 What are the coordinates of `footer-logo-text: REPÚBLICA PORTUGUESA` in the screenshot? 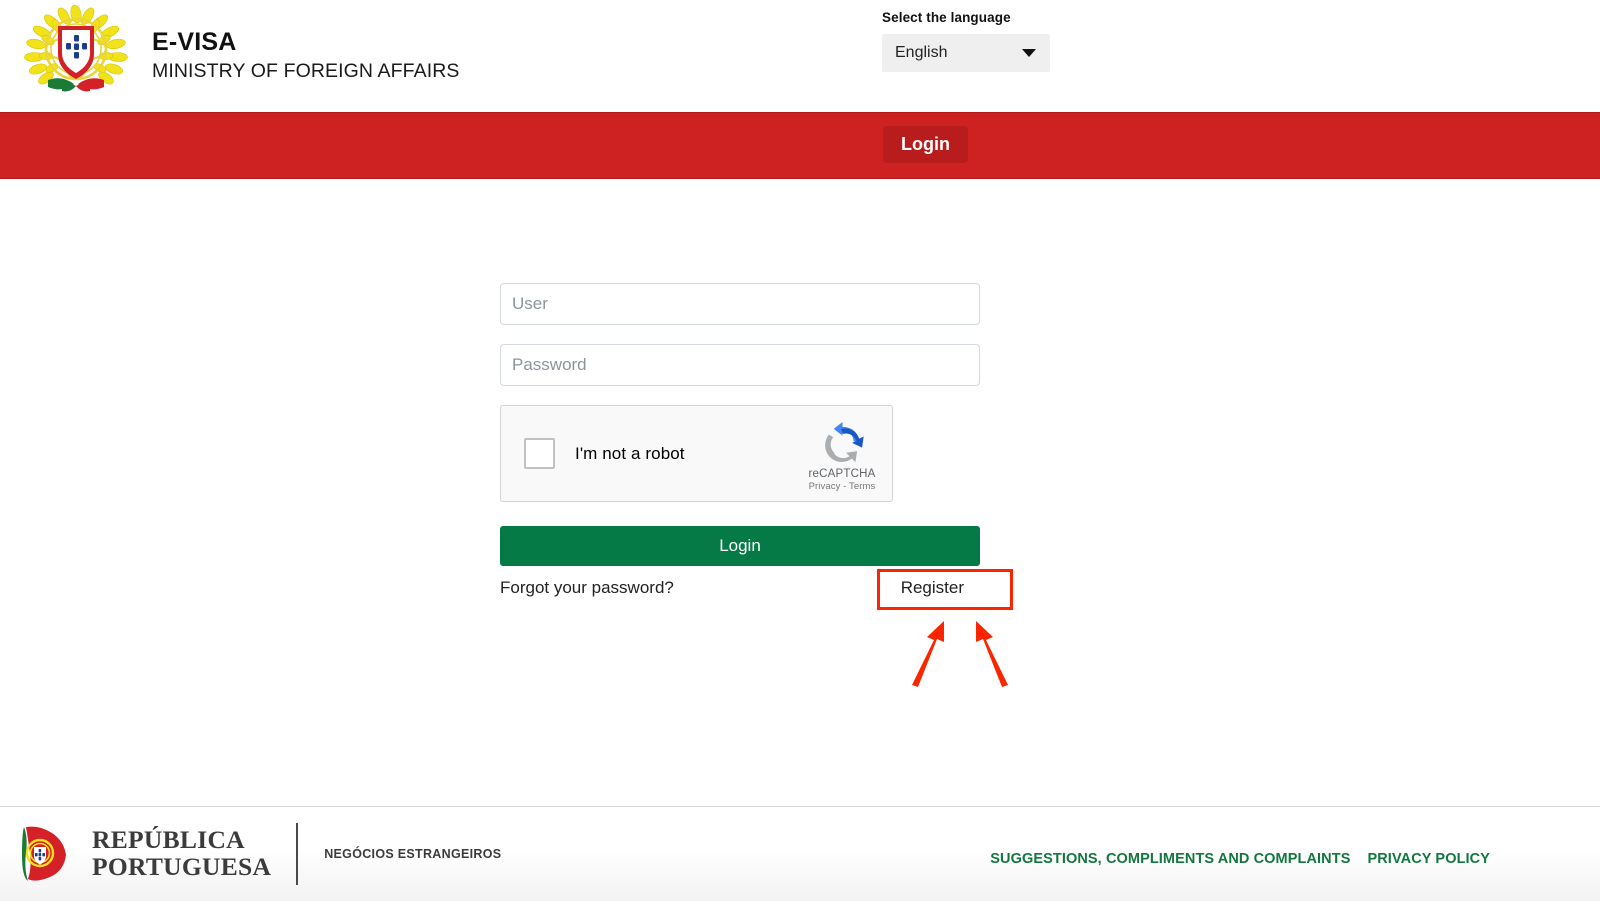 It's located at (181, 853).